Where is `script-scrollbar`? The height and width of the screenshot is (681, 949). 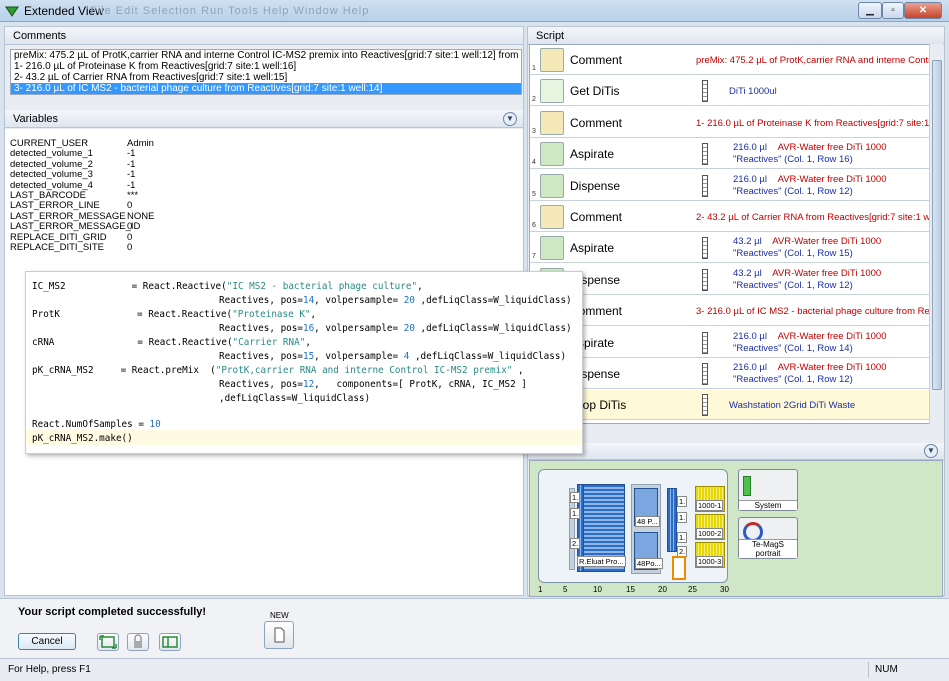 script-scrollbar is located at coordinates (936, 234).